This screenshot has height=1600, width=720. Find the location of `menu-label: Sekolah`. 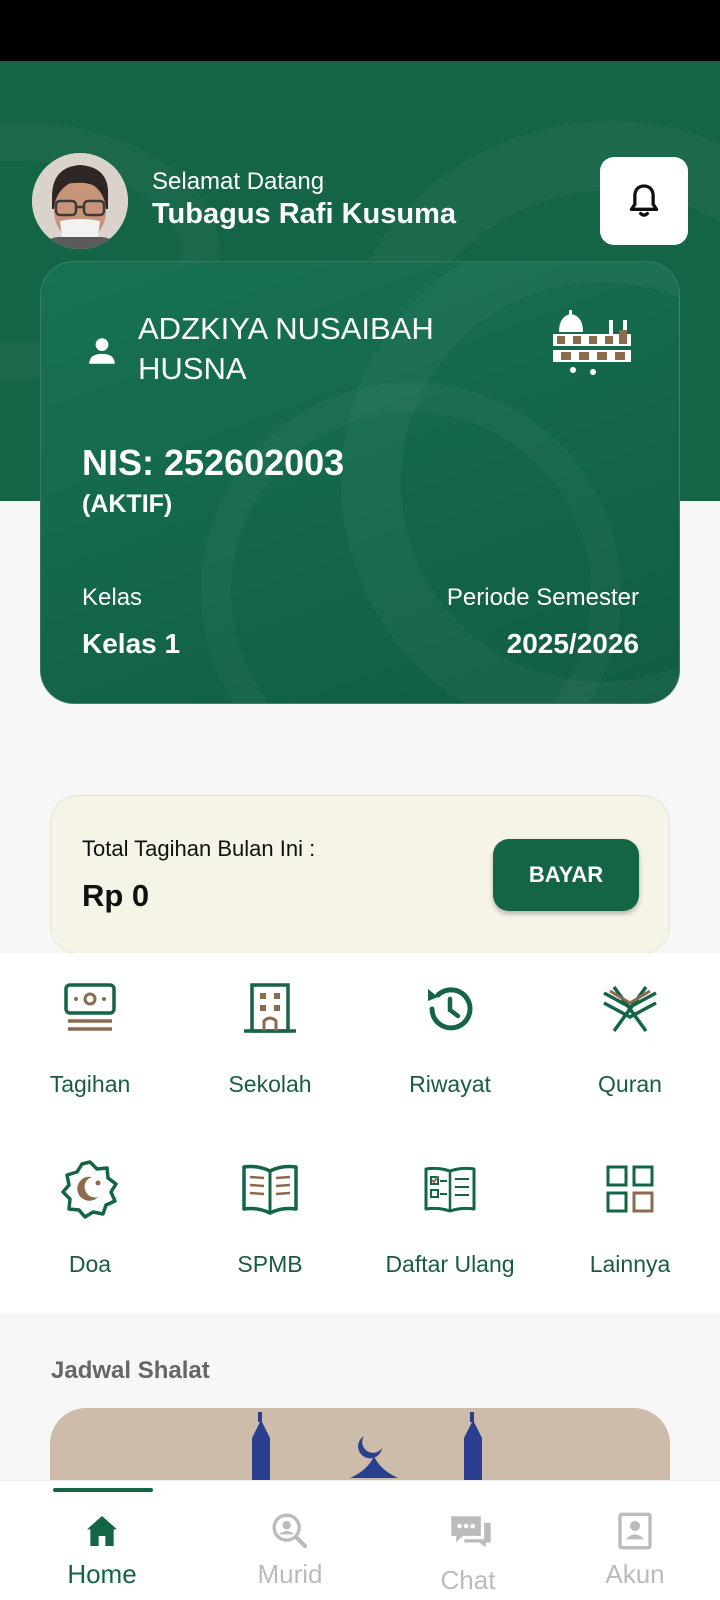

menu-label: Sekolah is located at coordinates (270, 1084).